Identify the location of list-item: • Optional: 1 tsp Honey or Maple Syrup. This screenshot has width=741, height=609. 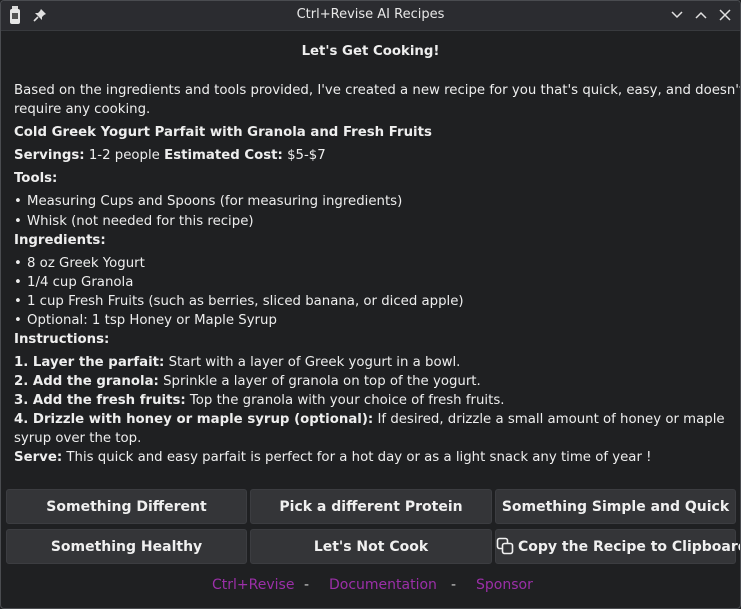
(145, 320).